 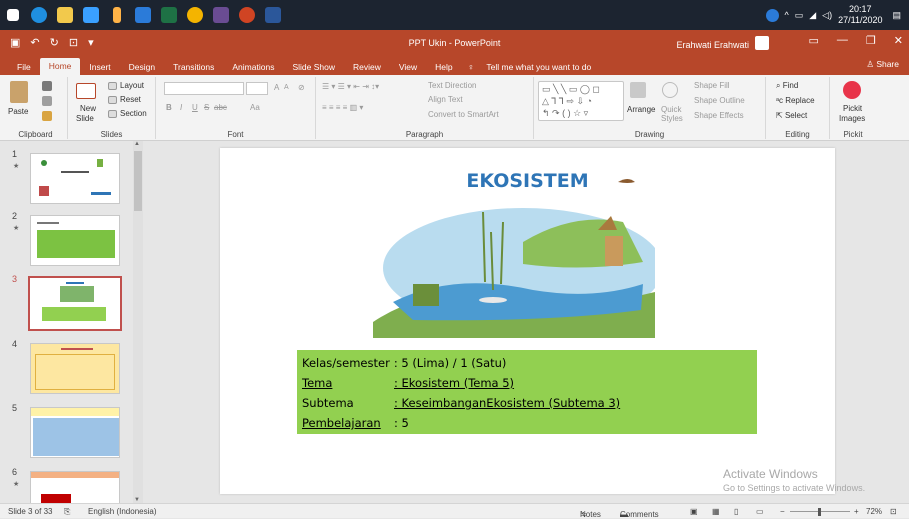 What do you see at coordinates (463, 114) in the screenshot?
I see `convert-smartart-button: Convert to SmartArt` at bounding box center [463, 114].